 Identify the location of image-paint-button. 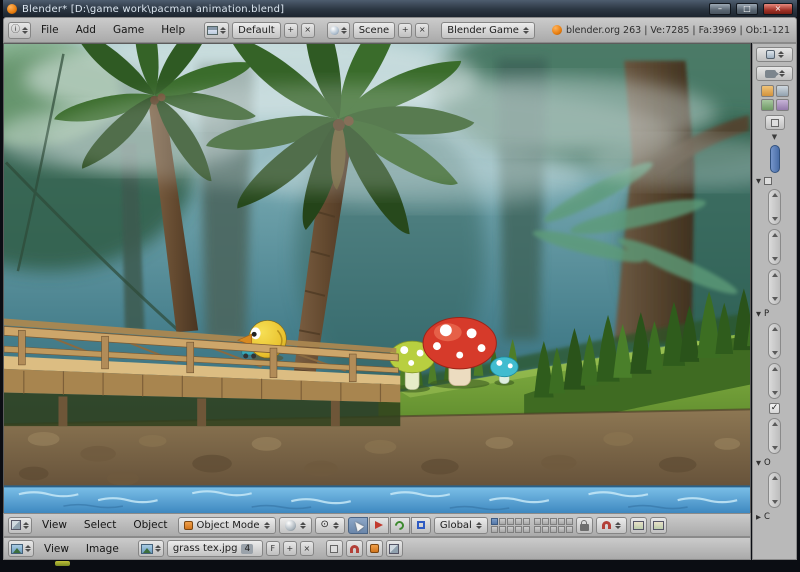
(394, 548).